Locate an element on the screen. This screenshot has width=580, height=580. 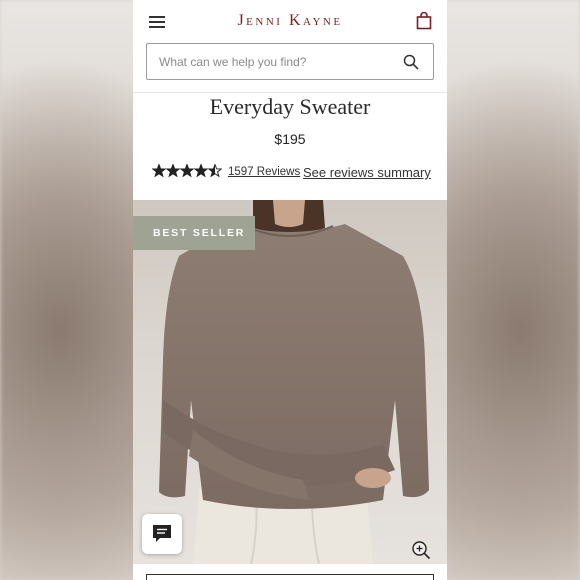
search-icon is located at coordinates (411, 62).